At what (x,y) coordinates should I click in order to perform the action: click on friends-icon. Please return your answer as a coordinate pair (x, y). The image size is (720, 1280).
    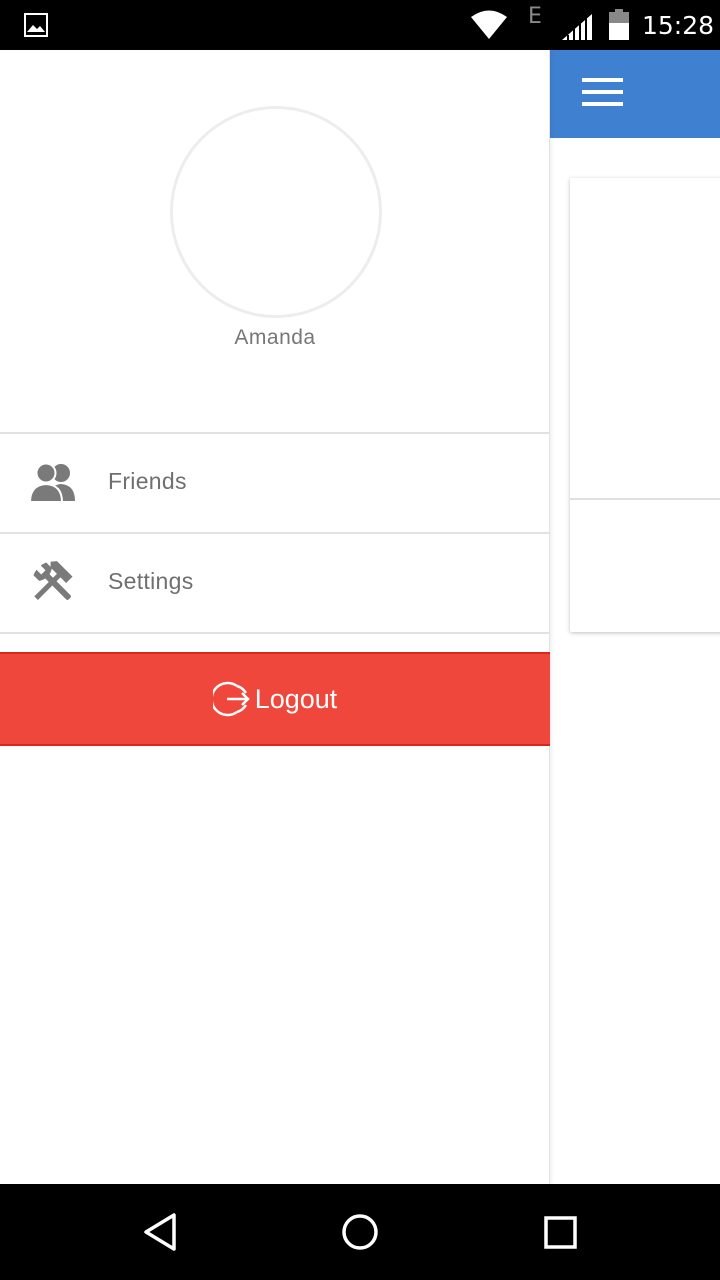
    Looking at the image, I should click on (51, 482).